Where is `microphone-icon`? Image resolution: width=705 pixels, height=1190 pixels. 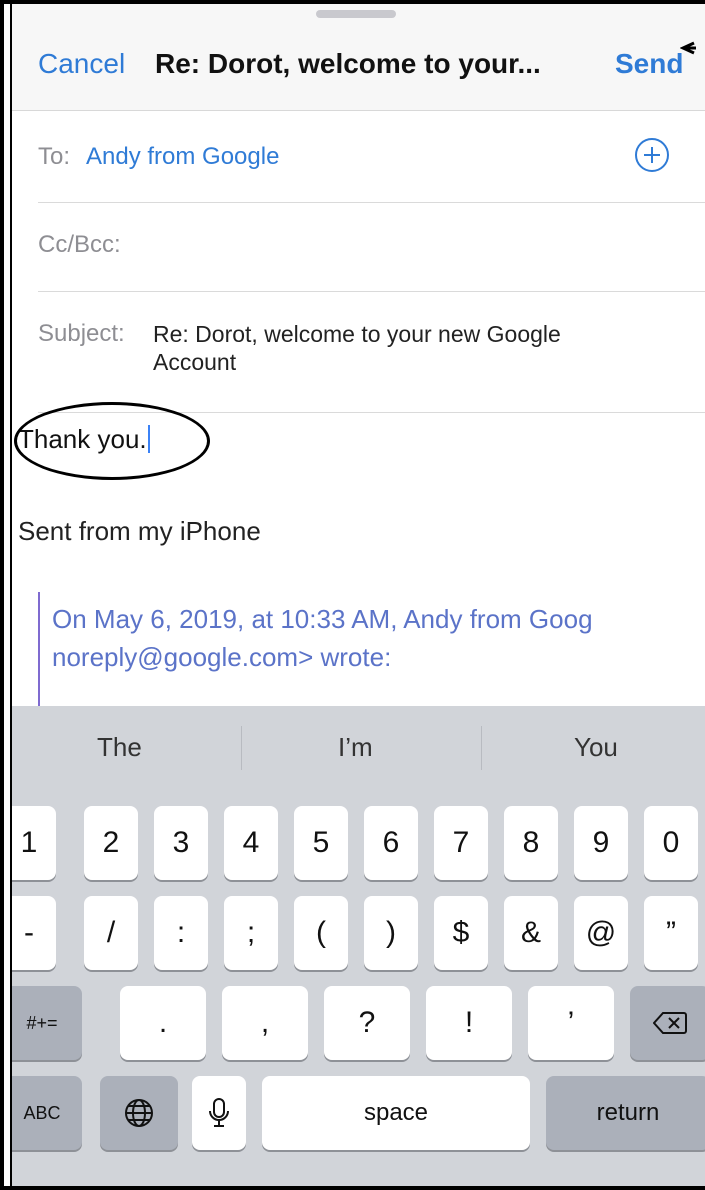 microphone-icon is located at coordinates (219, 1112).